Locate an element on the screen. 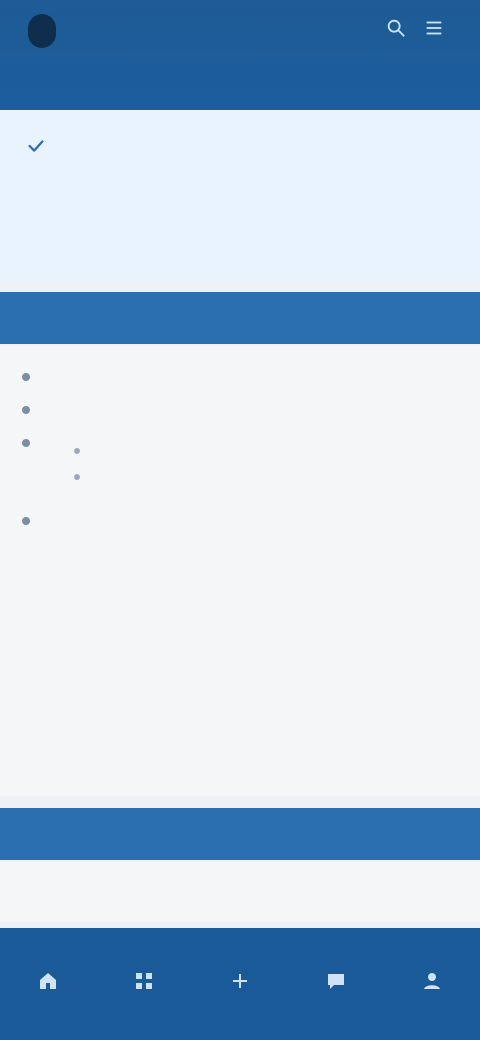 Image resolution: width=480 pixels, height=1040 pixels. nav-item-home is located at coordinates (48, 984).